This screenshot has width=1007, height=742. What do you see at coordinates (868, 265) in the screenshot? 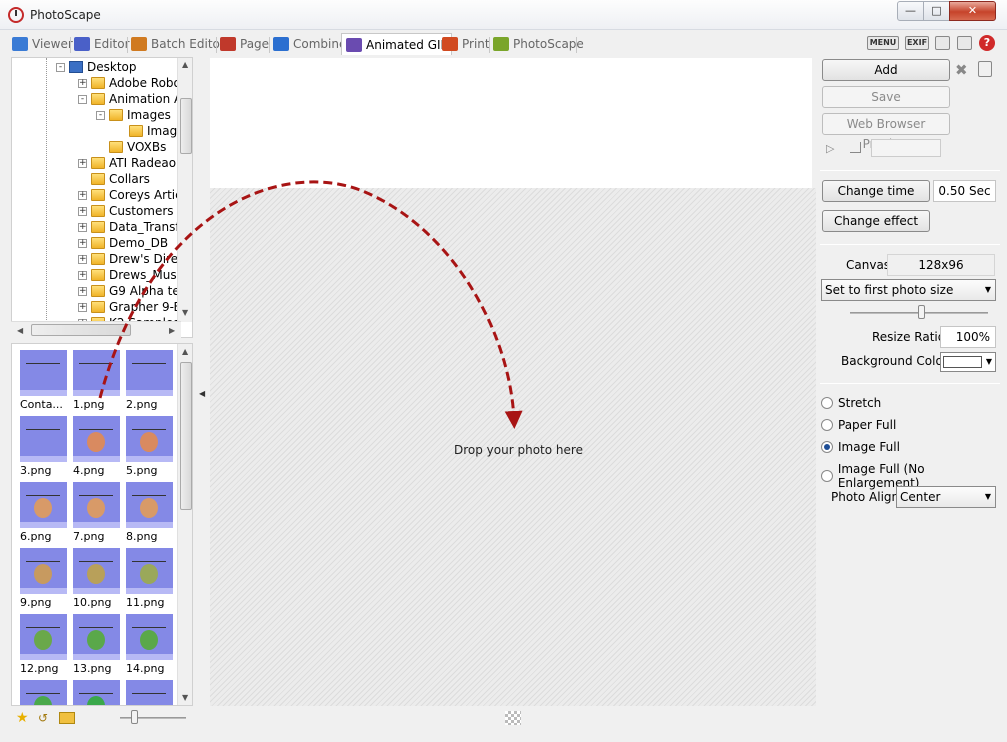
I see `canvas-label: Canvas` at bounding box center [868, 265].